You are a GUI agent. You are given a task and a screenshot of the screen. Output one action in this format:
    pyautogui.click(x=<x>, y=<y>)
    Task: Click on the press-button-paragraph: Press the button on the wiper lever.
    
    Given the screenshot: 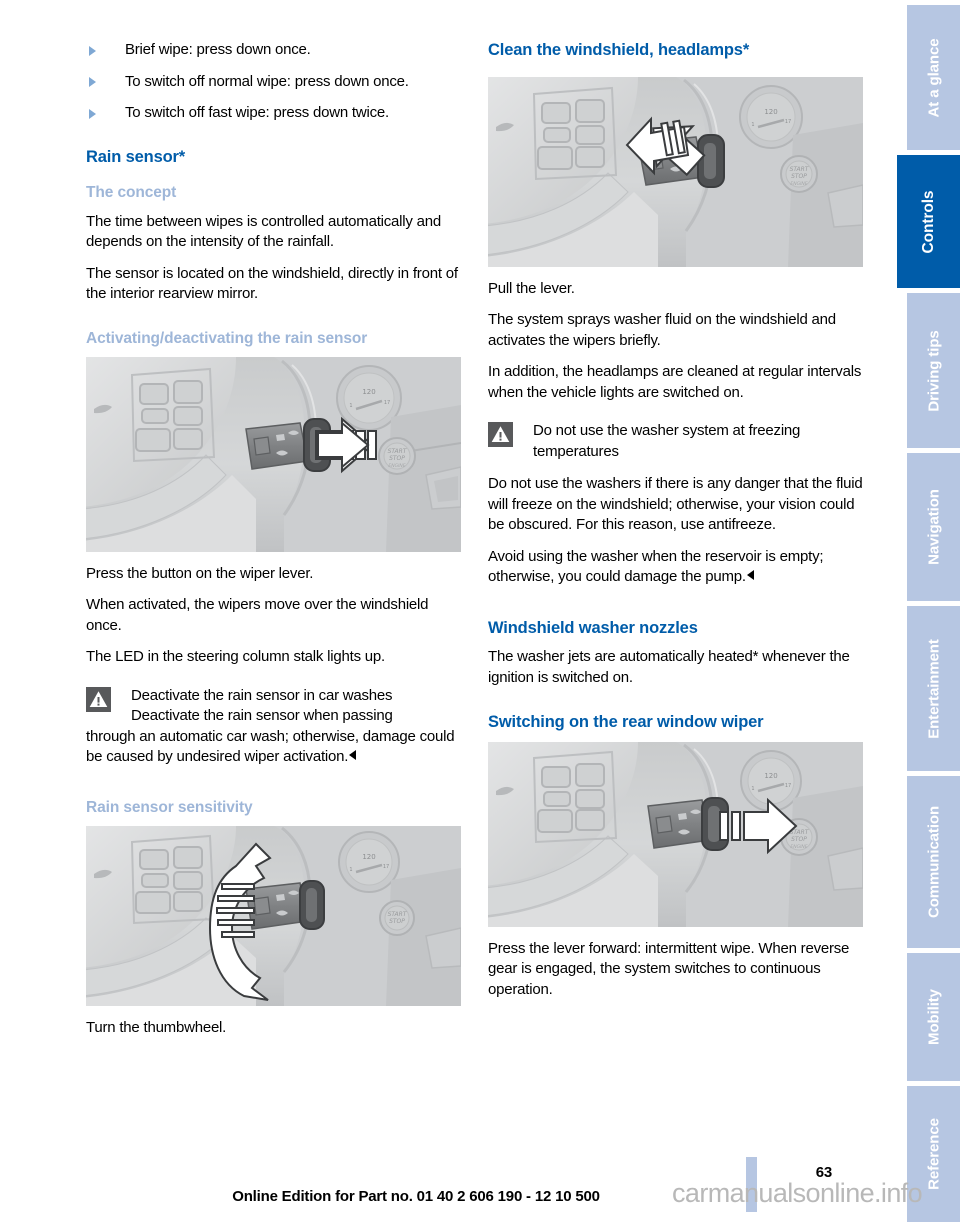 What is the action you would take?
    pyautogui.click(x=200, y=573)
    